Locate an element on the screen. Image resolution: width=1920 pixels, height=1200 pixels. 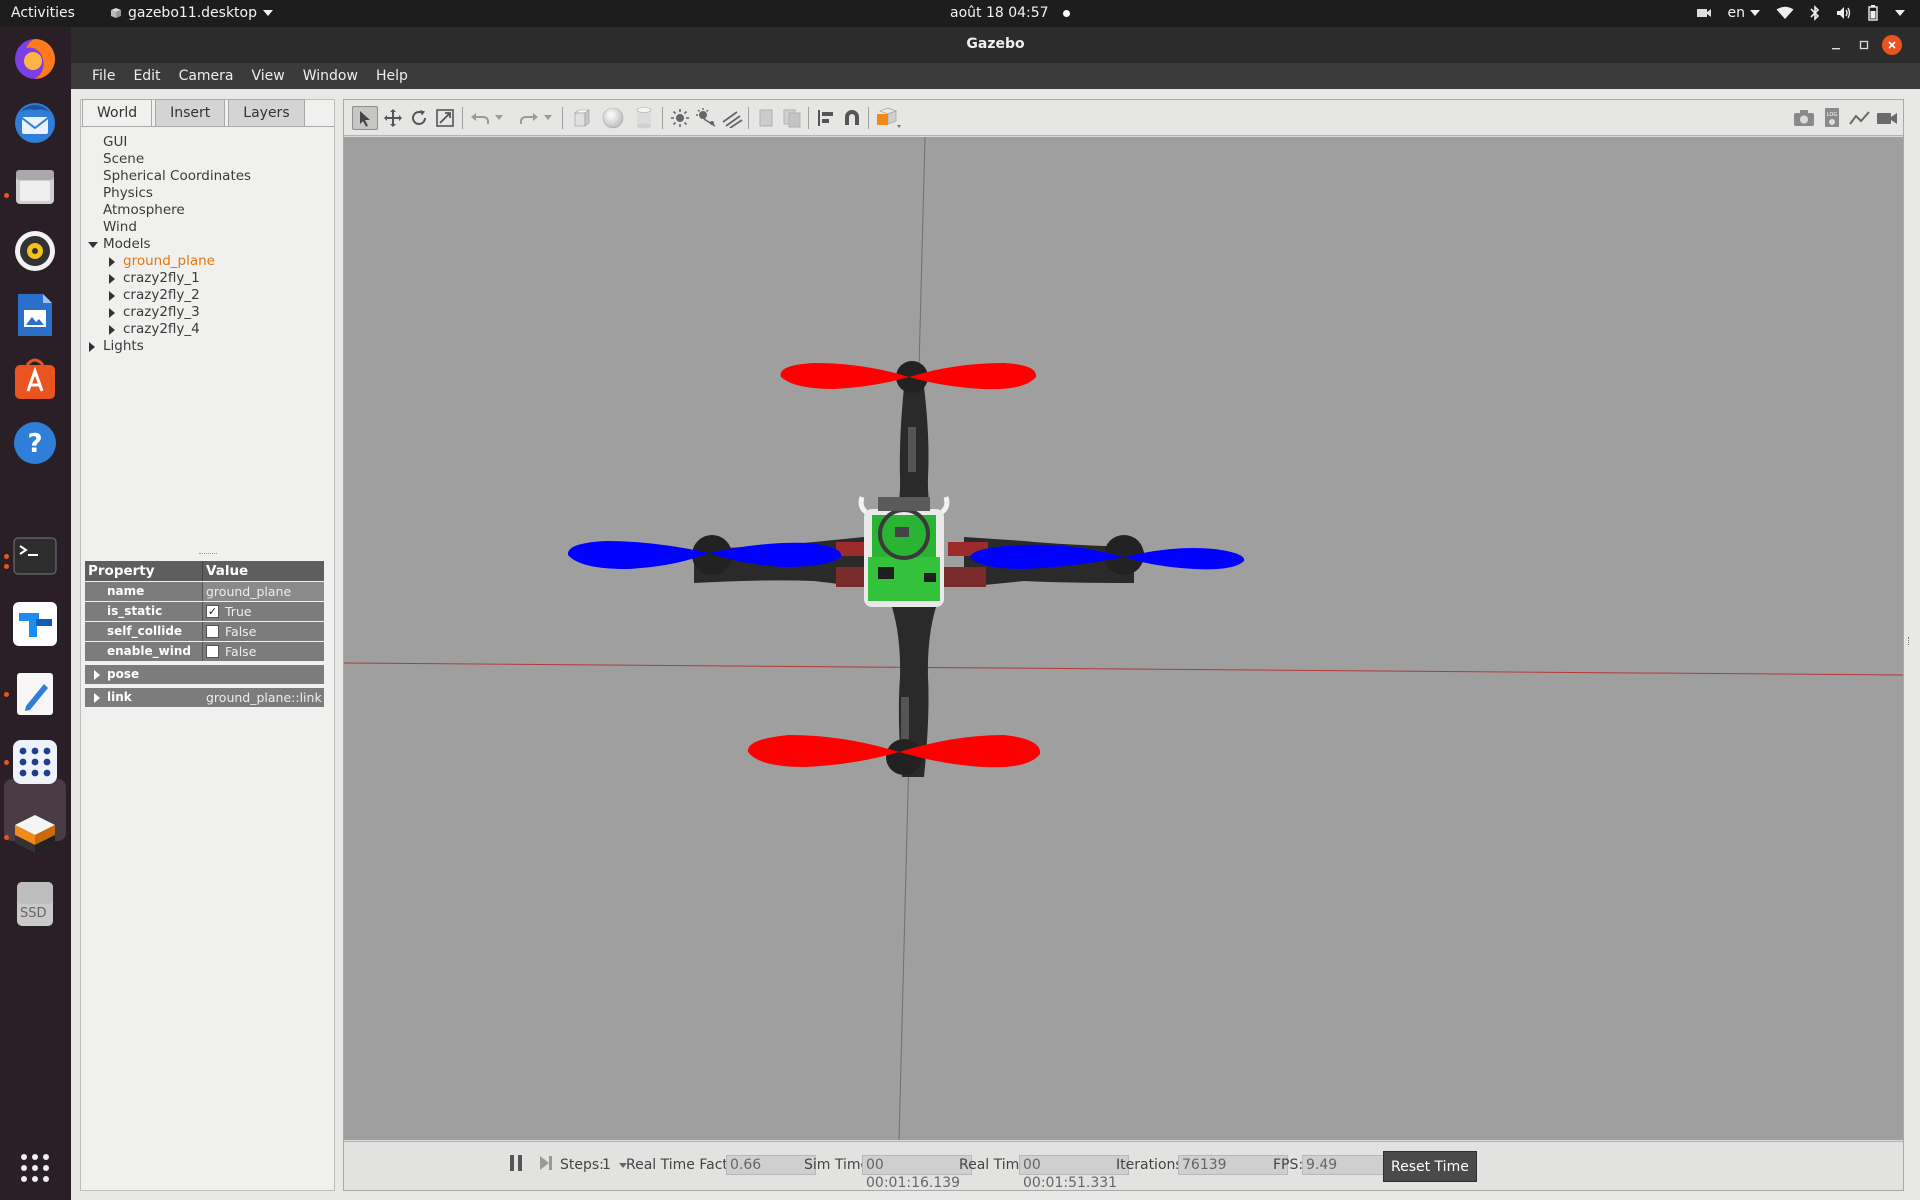
tree-item-atmosphere: Atmosphere is located at coordinates (207, 210).